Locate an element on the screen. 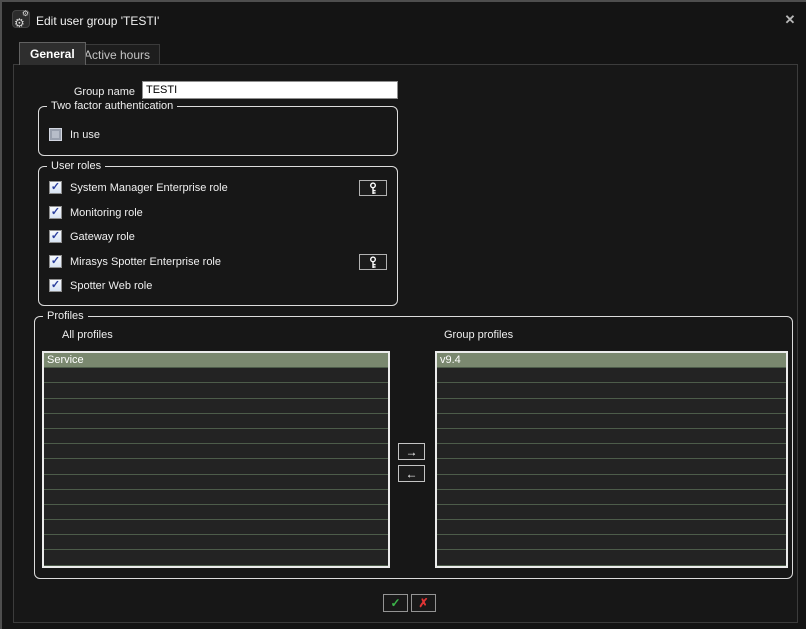  close-icon: ✕ is located at coordinates (790, 20).